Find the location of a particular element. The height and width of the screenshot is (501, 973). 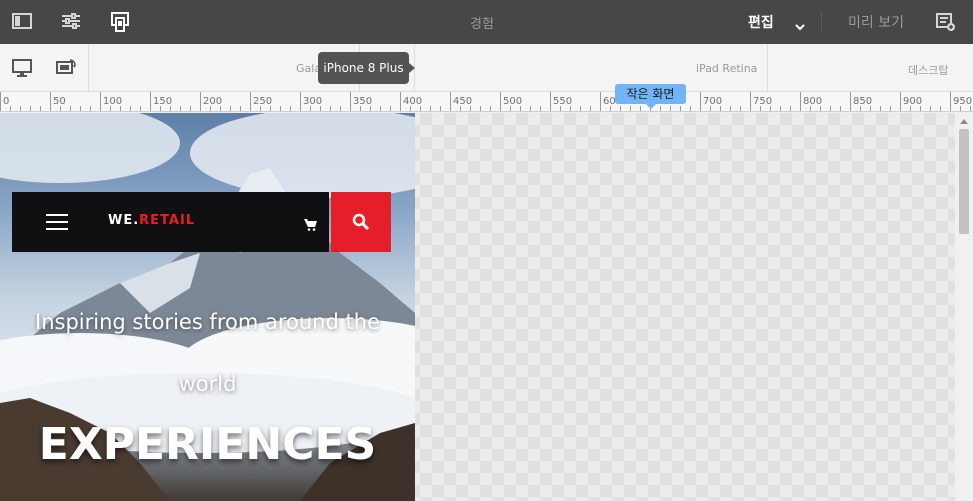

desktop-icon is located at coordinates (23, 69).